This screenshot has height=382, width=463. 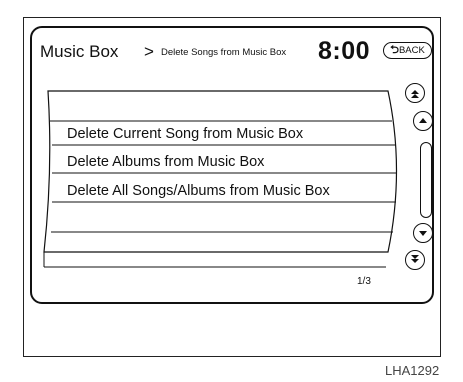 What do you see at coordinates (165, 162) in the screenshot?
I see `menu-item-delete-albums: Delete Albums from Music Box` at bounding box center [165, 162].